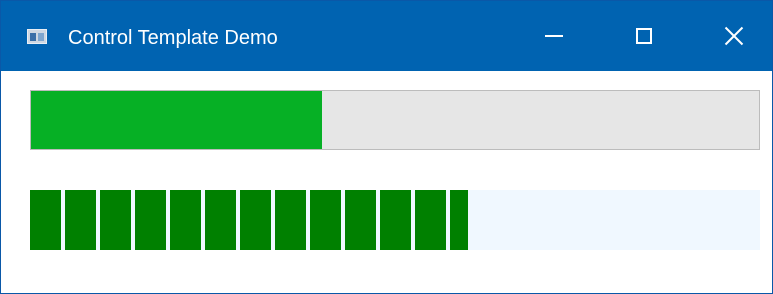 This screenshot has height=294, width=773. Describe the element at coordinates (37, 36) in the screenshot. I see `app-window-icon` at that location.